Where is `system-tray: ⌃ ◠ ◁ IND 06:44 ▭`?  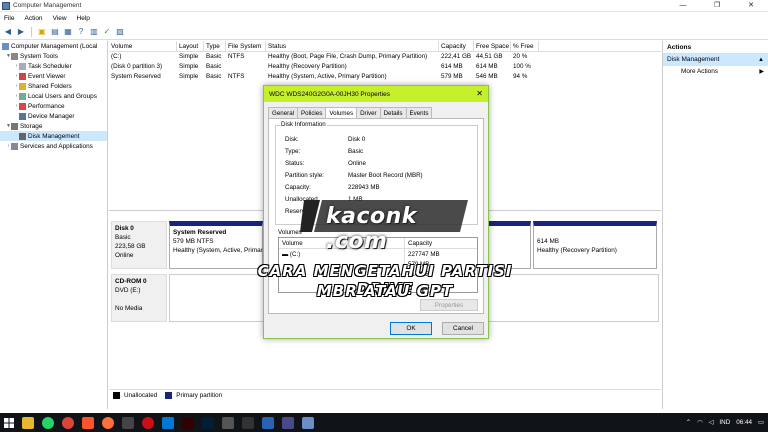
system-tray: ⌃ ◠ ◁ IND 06:44 ▭ is located at coordinates (725, 422).